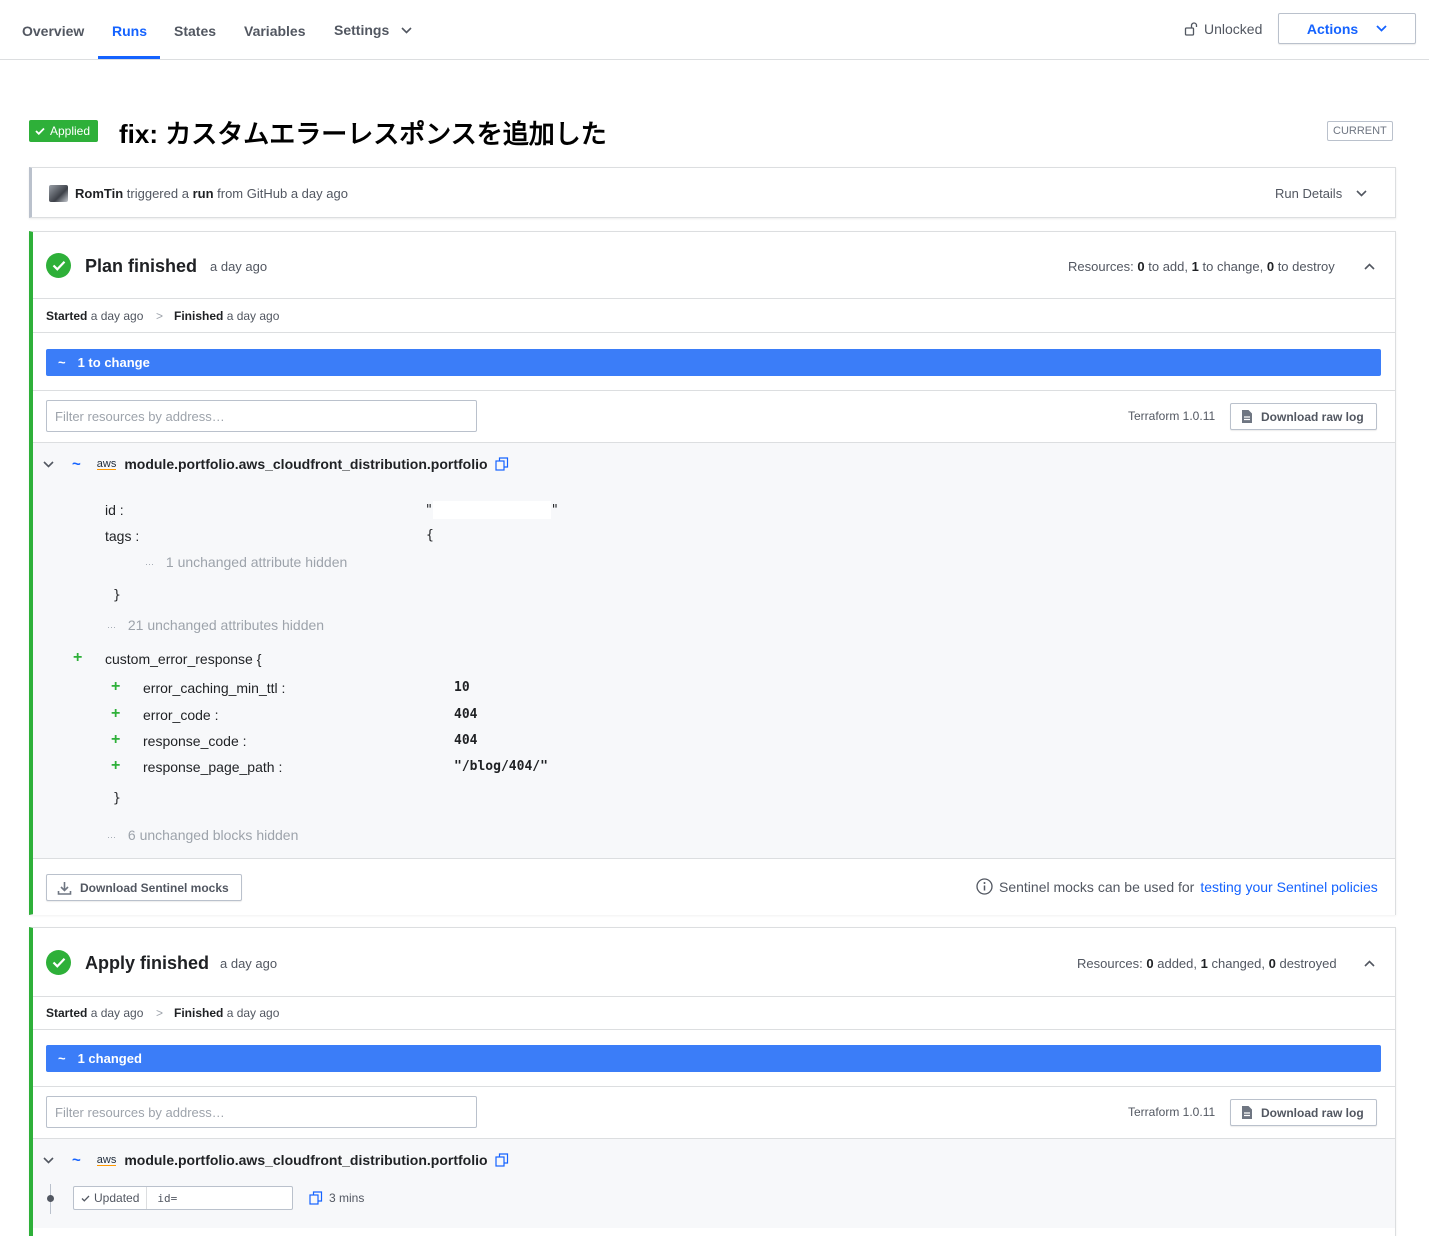  What do you see at coordinates (1360, 131) in the screenshot?
I see `current-badge: CURRENT` at bounding box center [1360, 131].